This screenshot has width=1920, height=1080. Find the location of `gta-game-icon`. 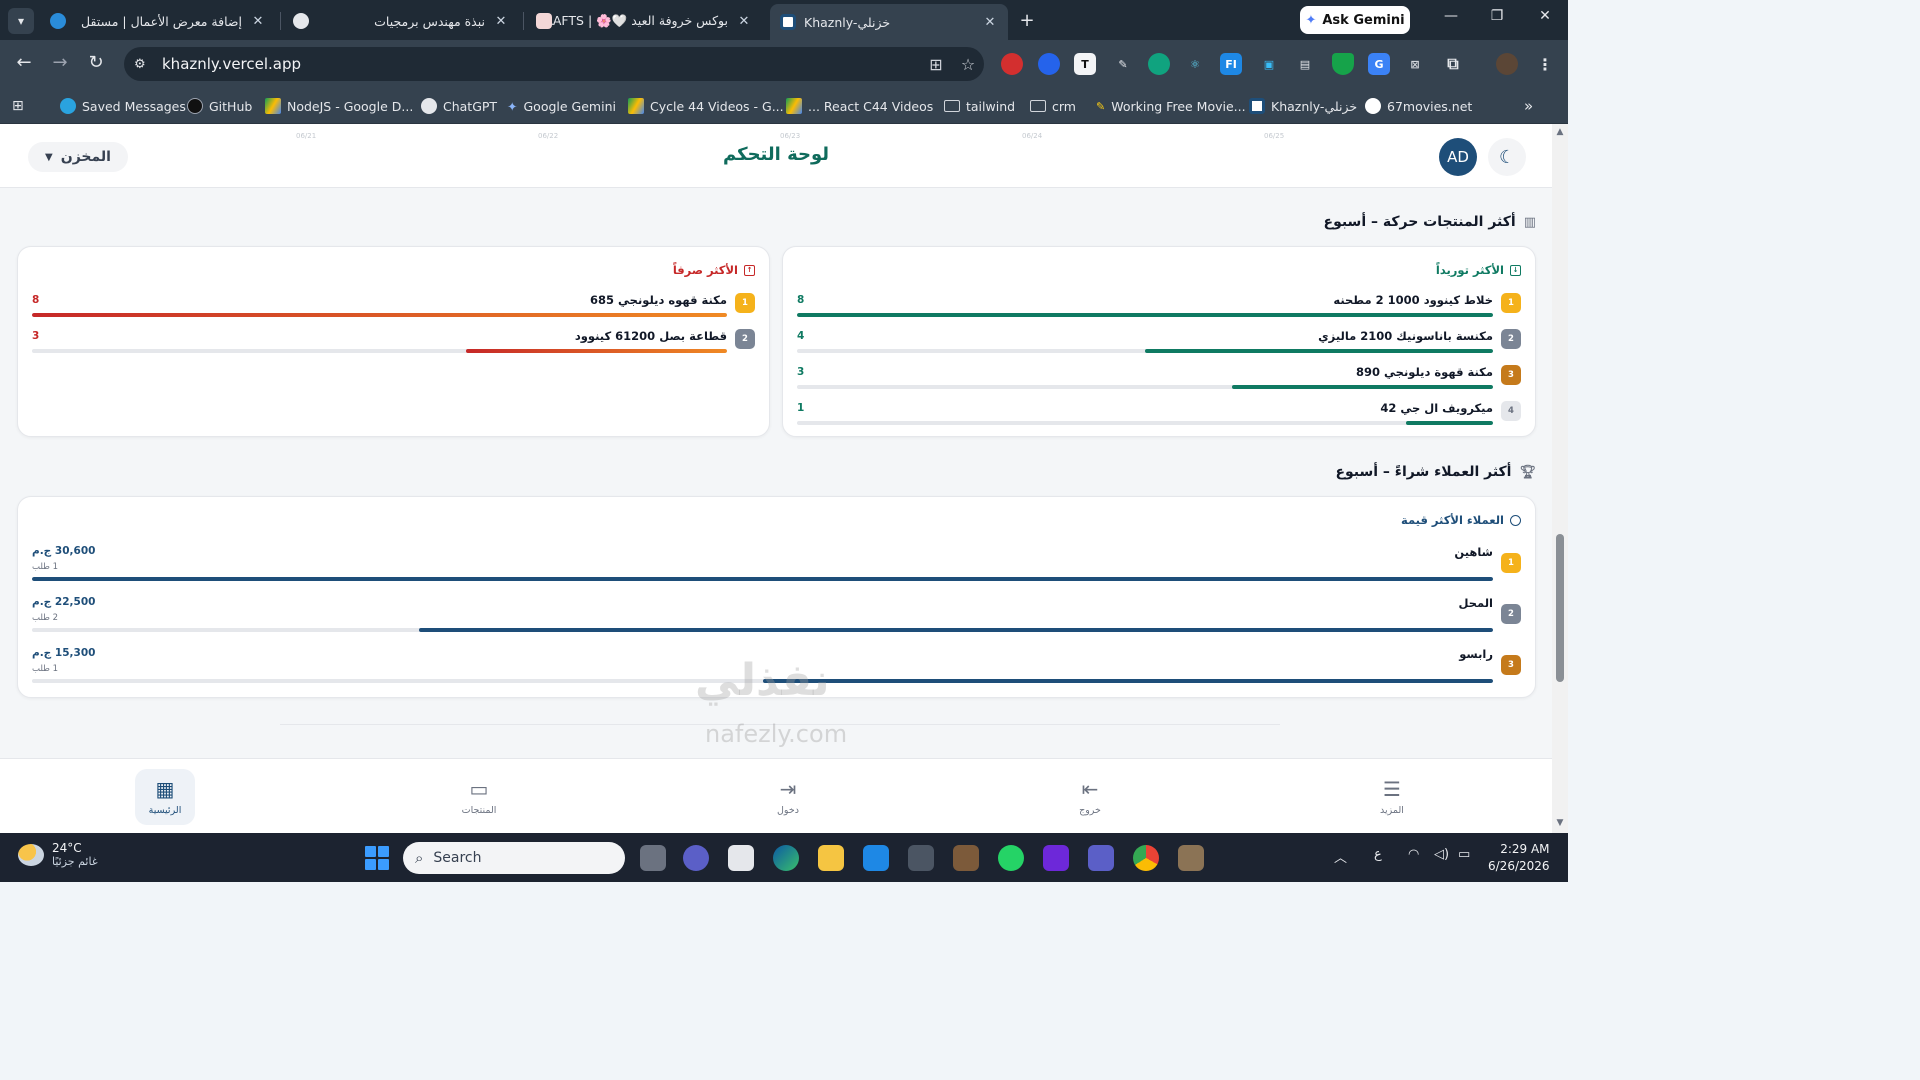

gta-game-icon is located at coordinates (921, 858).